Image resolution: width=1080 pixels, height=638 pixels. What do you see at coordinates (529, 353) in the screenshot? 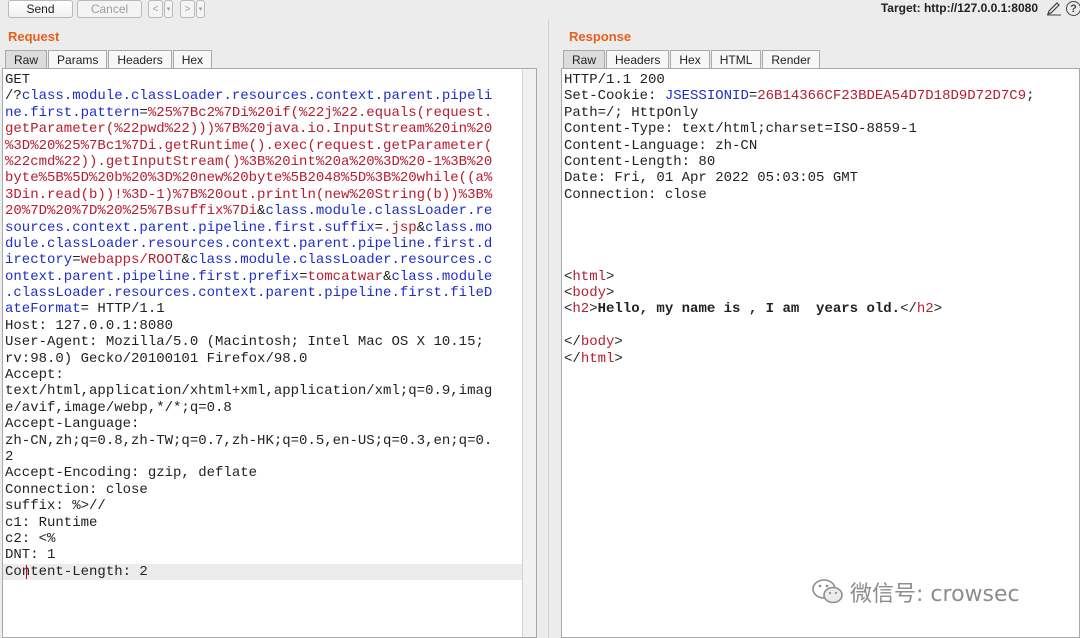
I see `request-scrollbar` at bounding box center [529, 353].